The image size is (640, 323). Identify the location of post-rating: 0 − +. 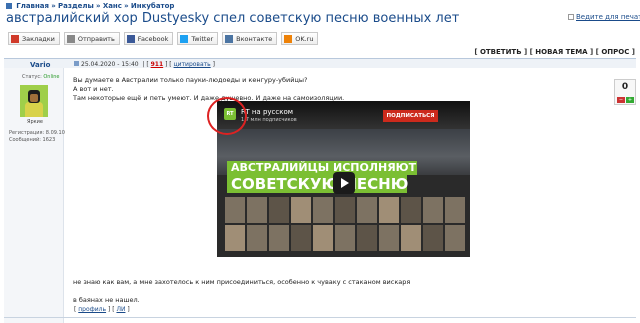
(625, 92).